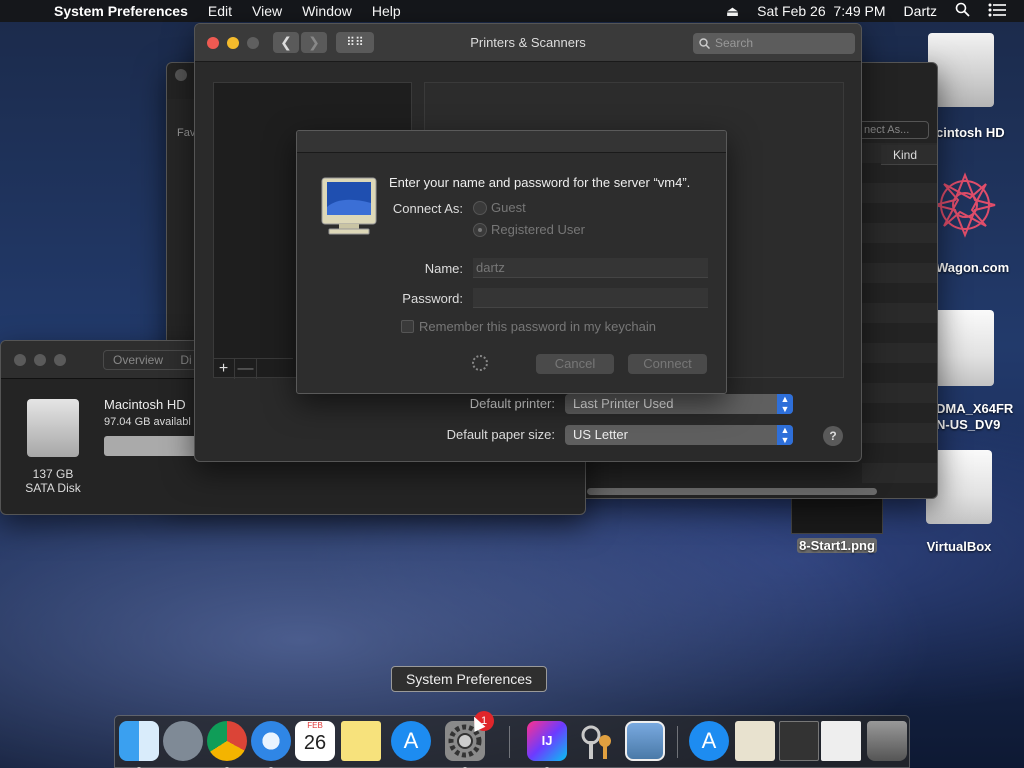 This screenshot has height=768, width=1024. Describe the element at coordinates (899, 313) in the screenshot. I see `file-list` at that location.